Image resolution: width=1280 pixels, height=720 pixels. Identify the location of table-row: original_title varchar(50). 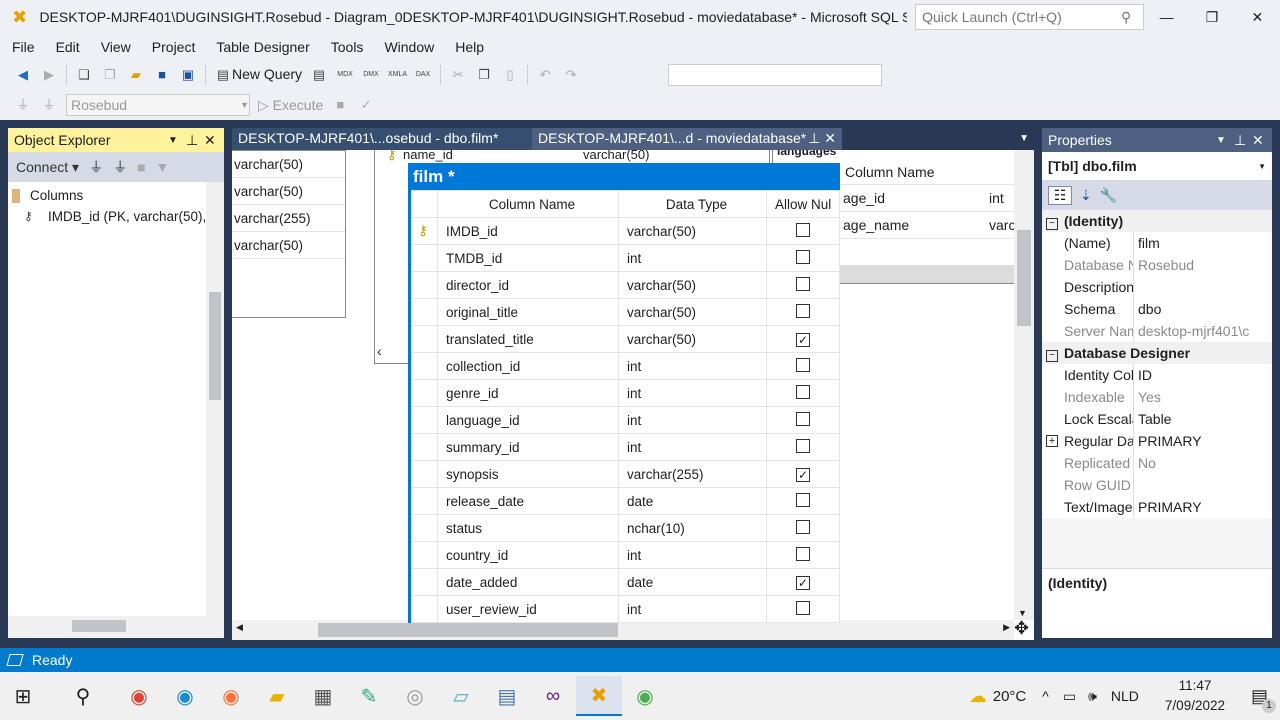
(625, 312).